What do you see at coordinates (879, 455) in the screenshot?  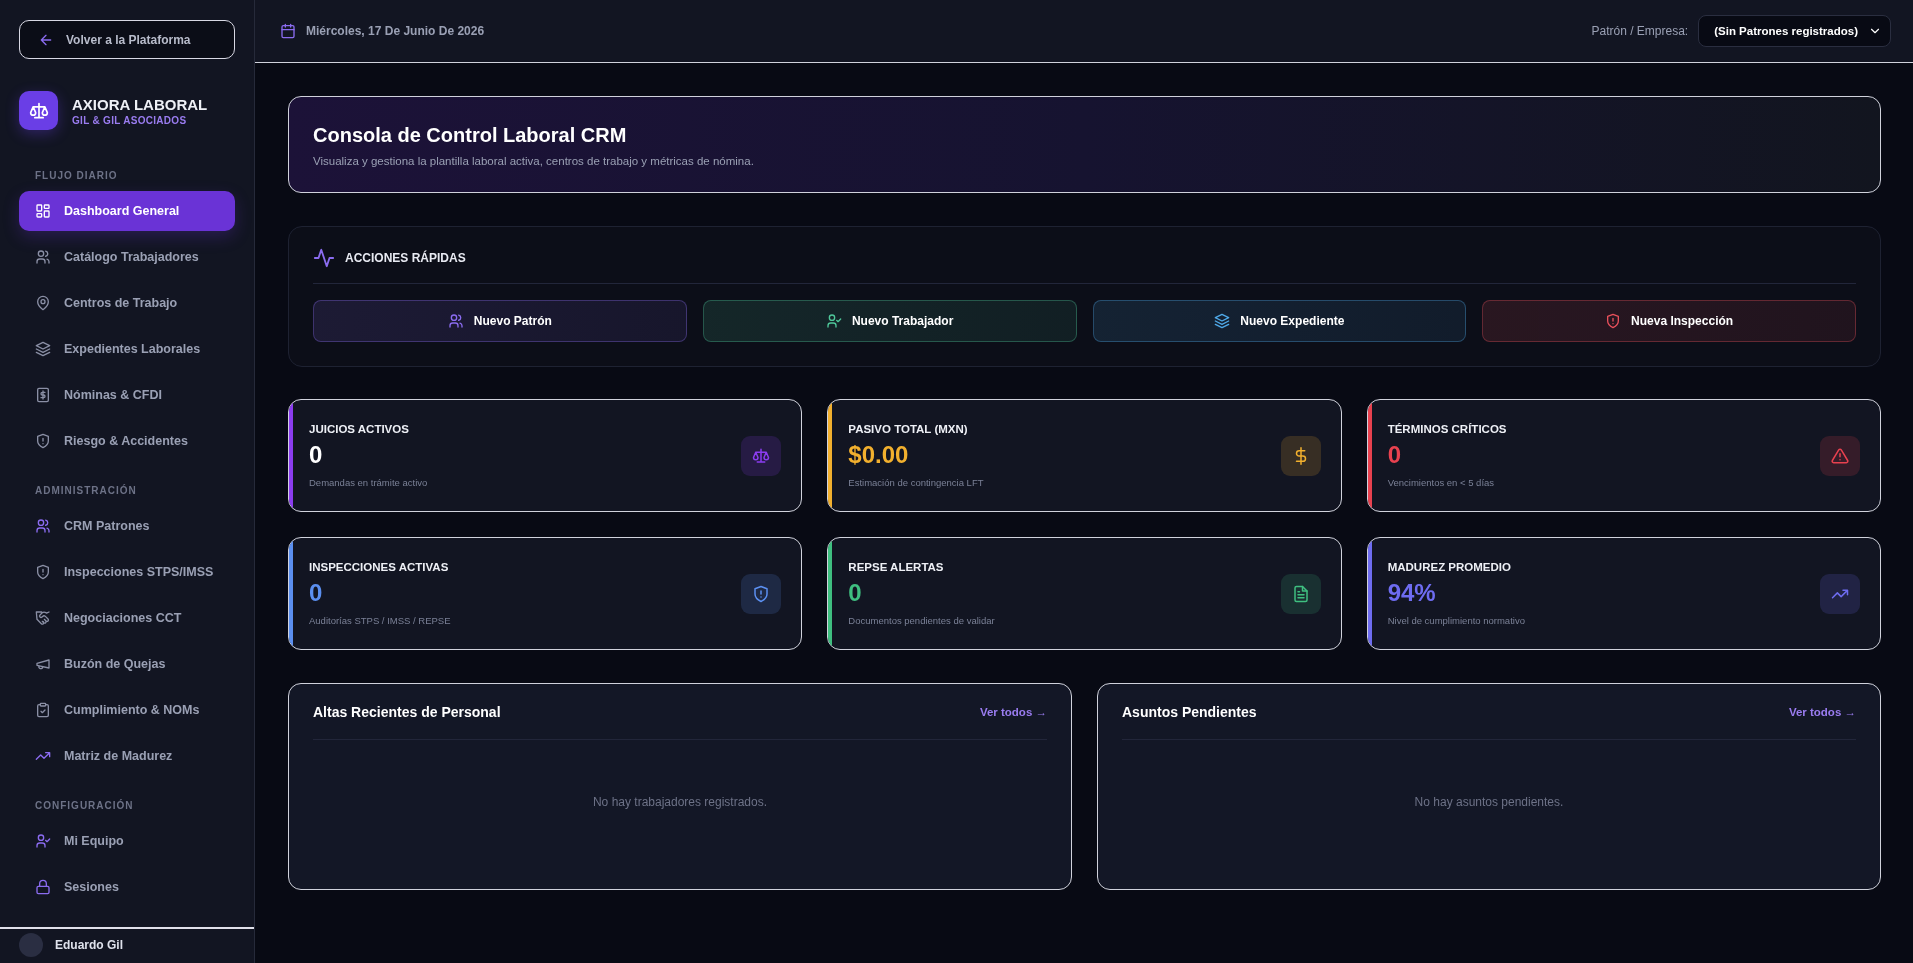 I see `stat-value: $0.00` at bounding box center [879, 455].